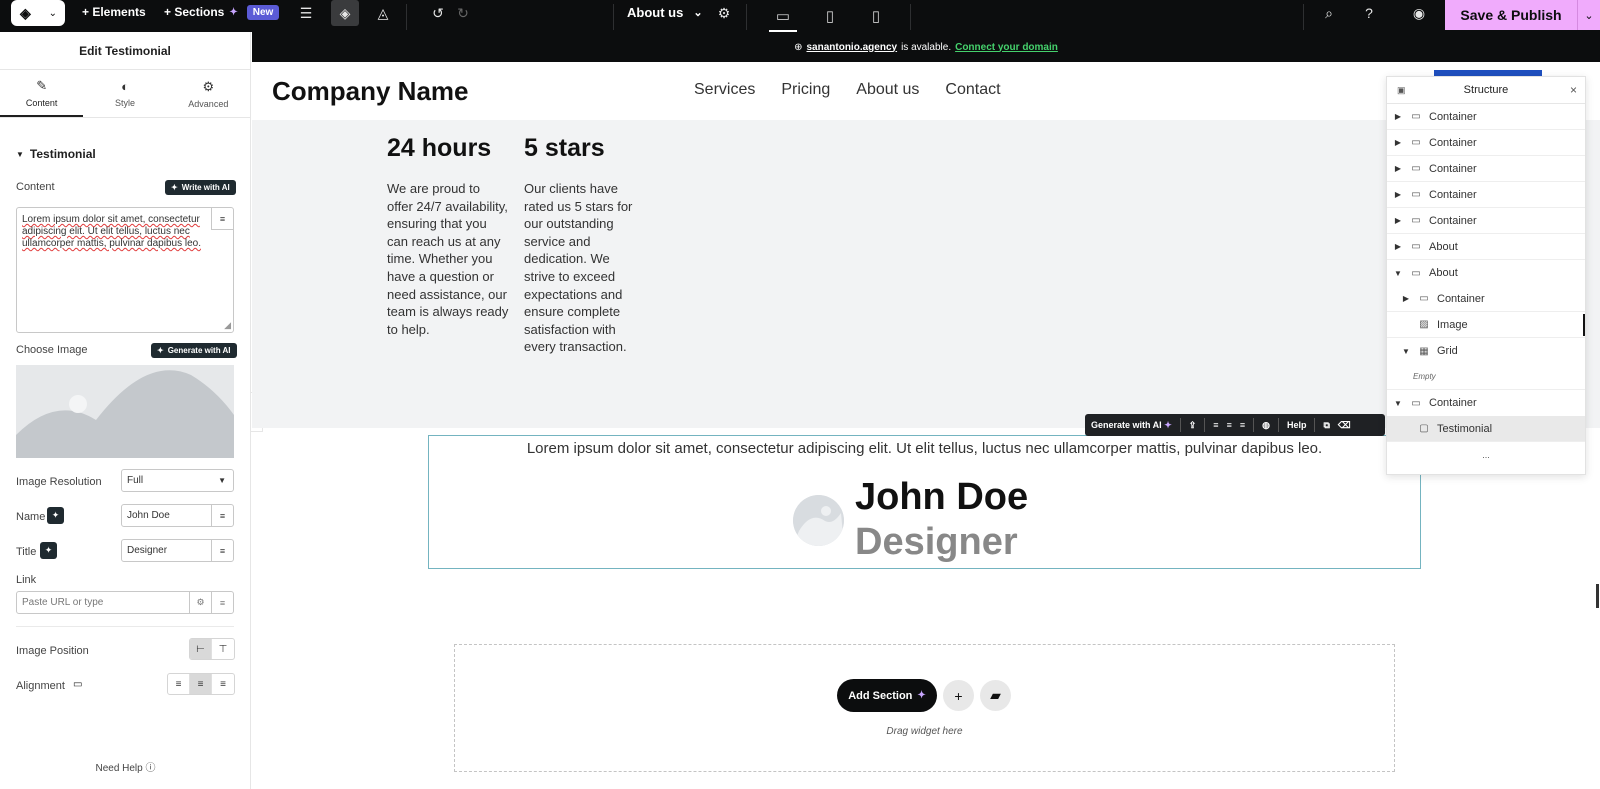  Describe the element at coordinates (1486, 377) in the screenshot. I see `structure-row-empty: Empty` at that location.